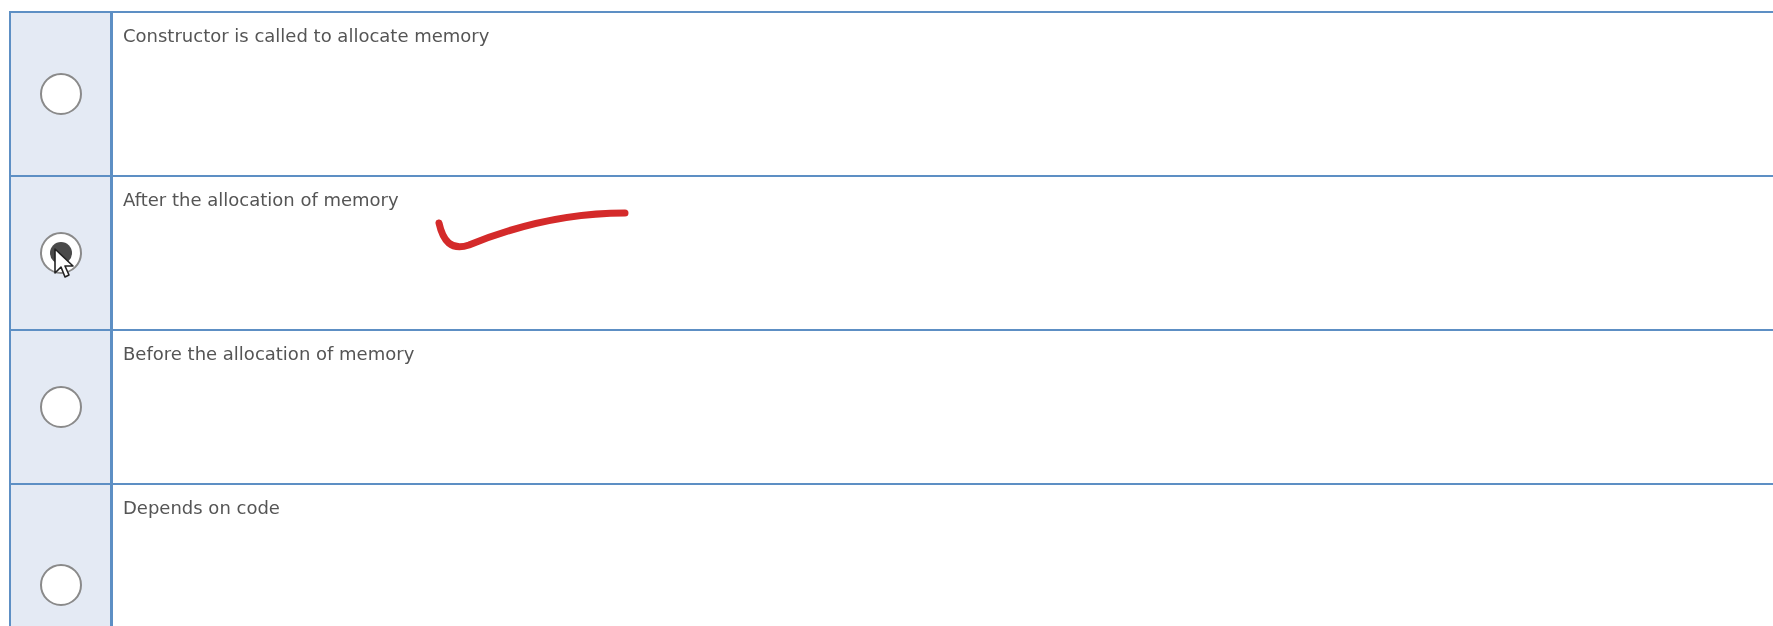 The image size is (1773, 626). What do you see at coordinates (261, 199) in the screenshot?
I see `option-label: After the allocation of memory` at bounding box center [261, 199].